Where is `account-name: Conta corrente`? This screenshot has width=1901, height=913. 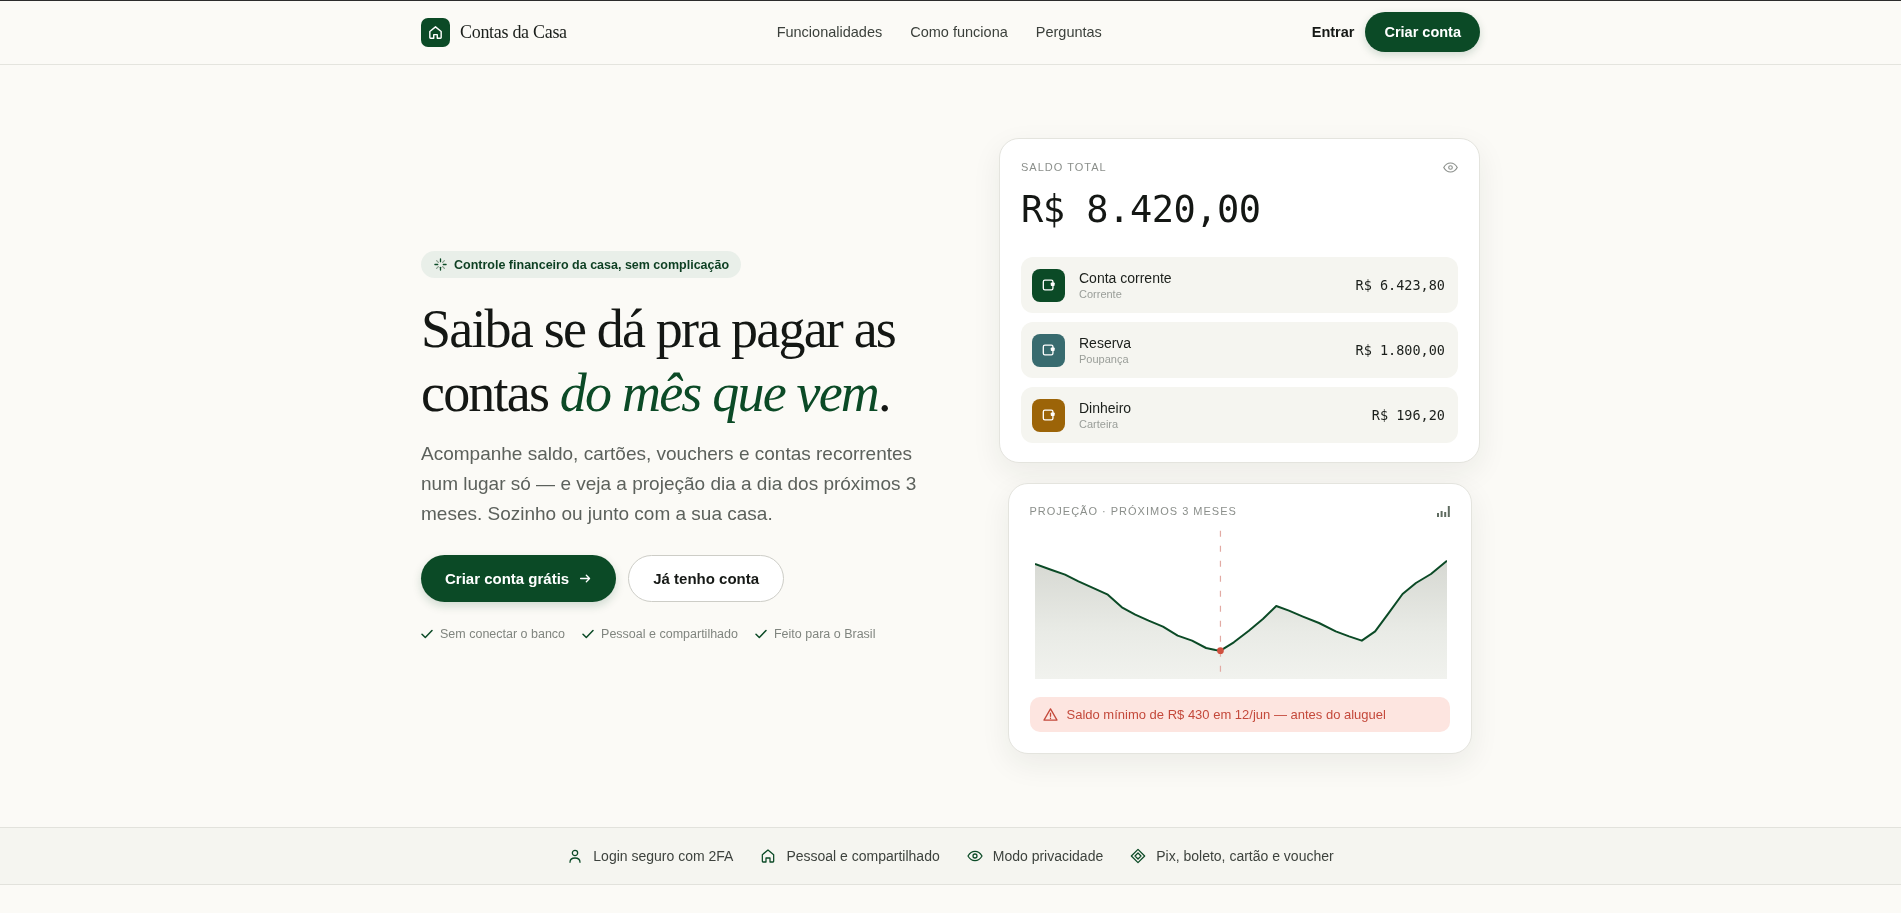
account-name: Conta corrente is located at coordinates (1126, 277).